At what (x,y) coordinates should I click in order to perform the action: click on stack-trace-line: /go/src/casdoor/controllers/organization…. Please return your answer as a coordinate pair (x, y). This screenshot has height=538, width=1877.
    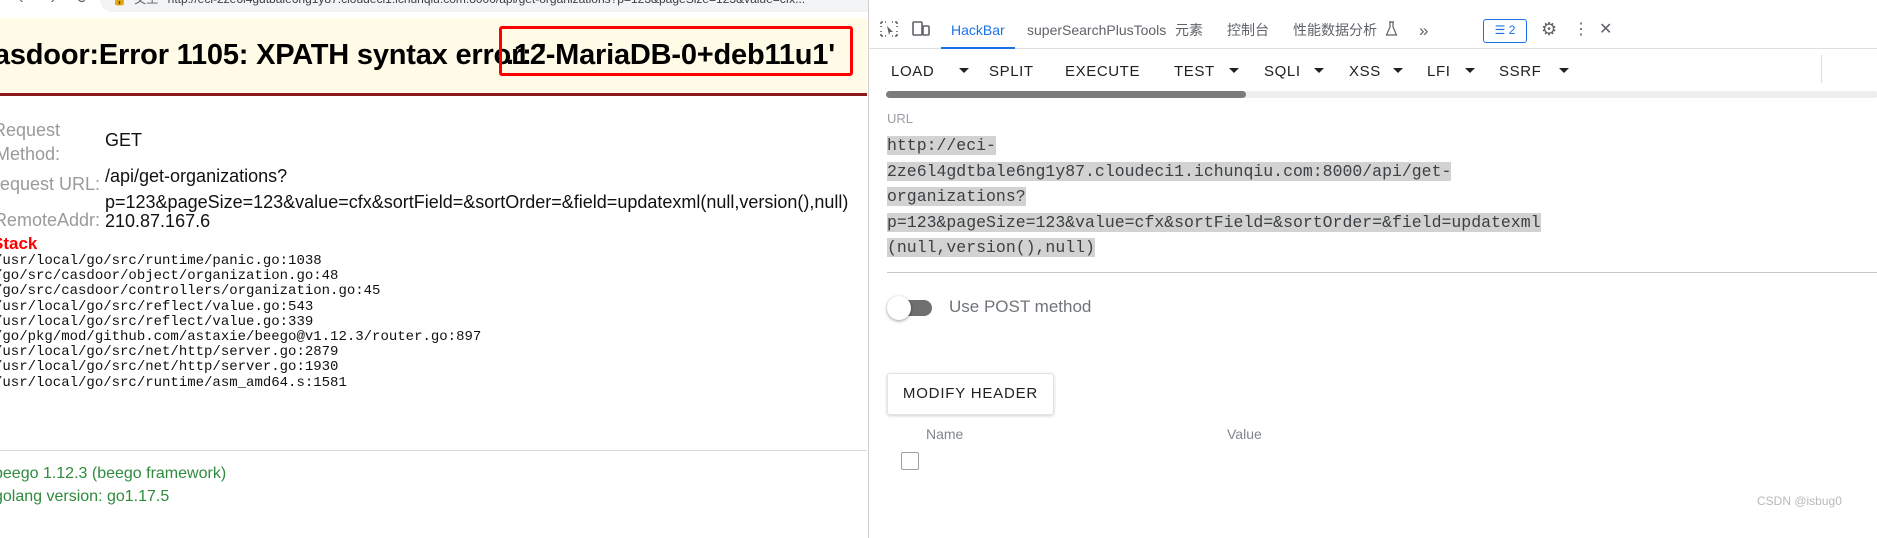
    Looking at the image, I should click on (190, 291).